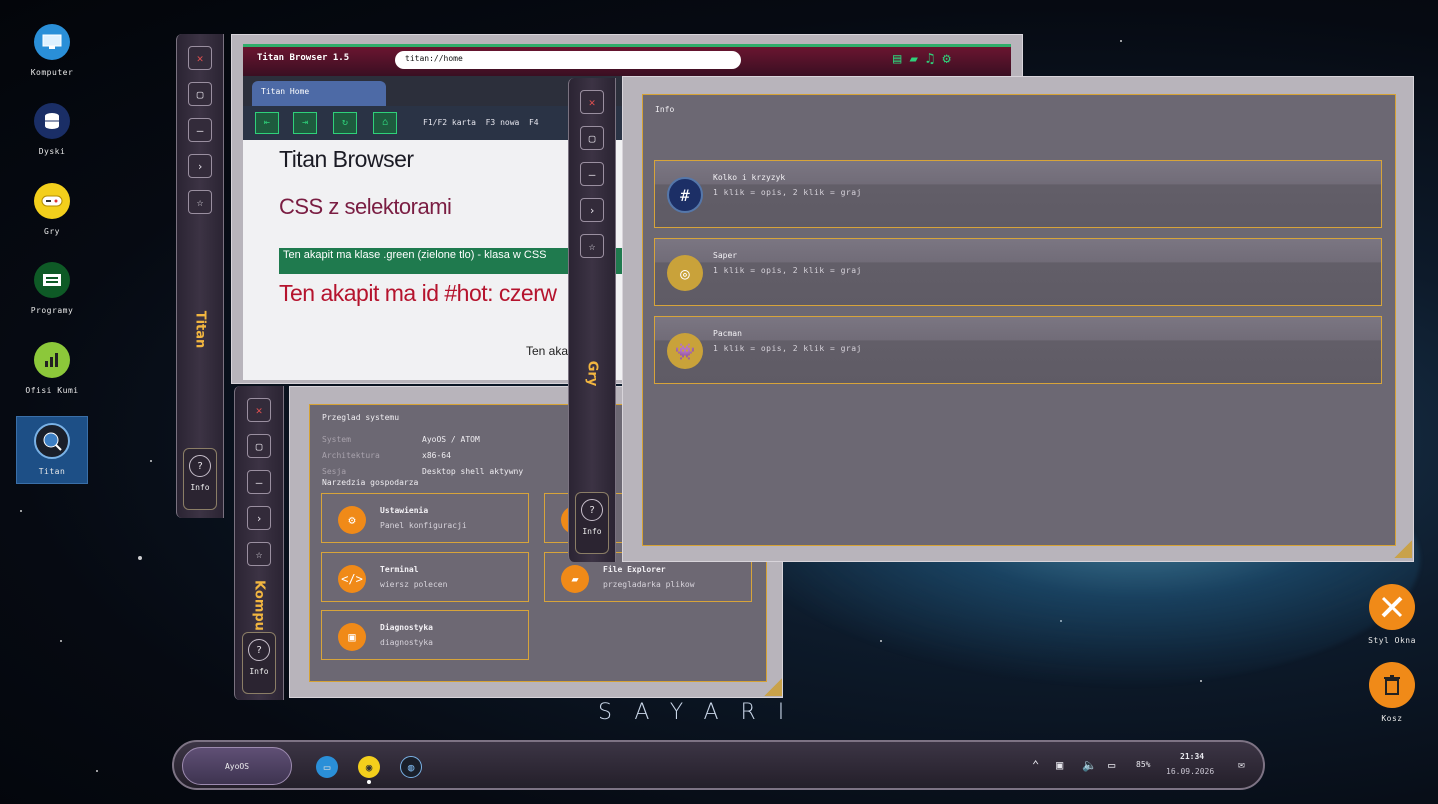  What do you see at coordinates (1241, 764) in the screenshot?
I see `notification-icon: ✉` at bounding box center [1241, 764].